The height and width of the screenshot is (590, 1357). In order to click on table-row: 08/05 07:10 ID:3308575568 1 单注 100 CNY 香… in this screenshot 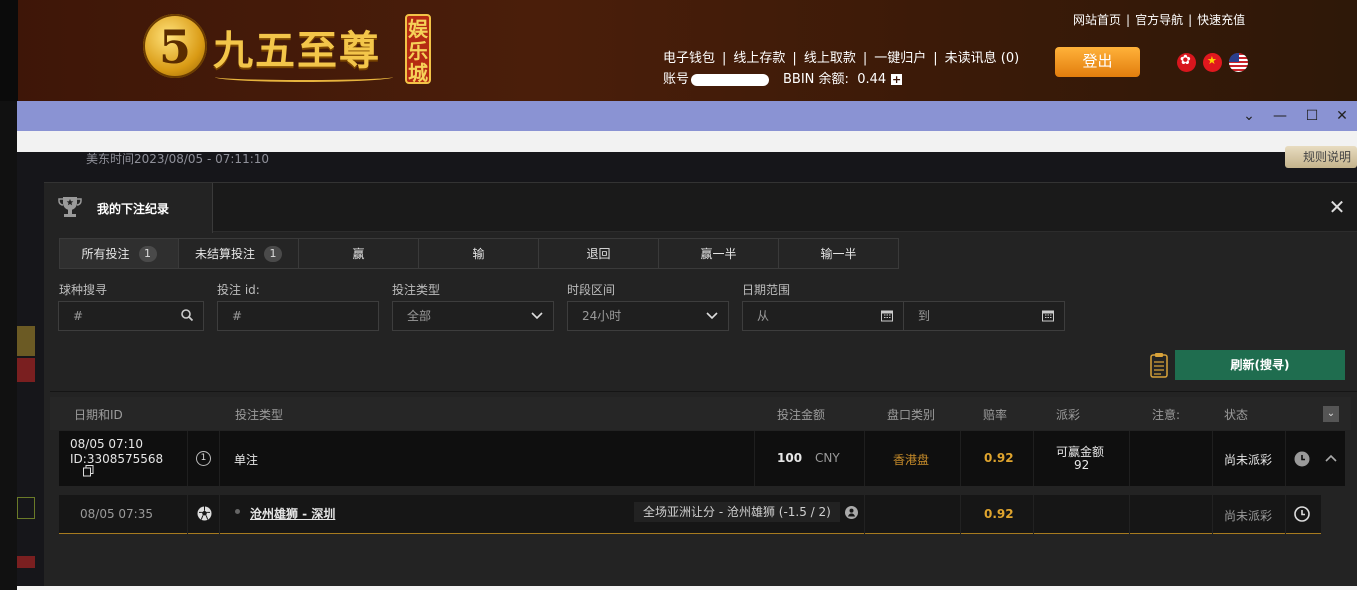, I will do `click(702, 458)`.